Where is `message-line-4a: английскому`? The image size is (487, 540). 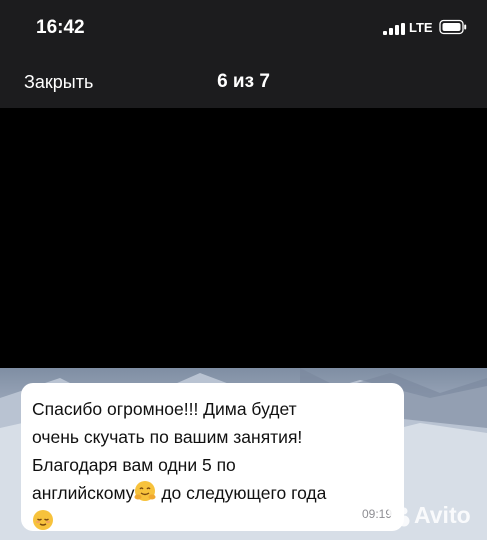 message-line-4a: английскому is located at coordinates (83, 493).